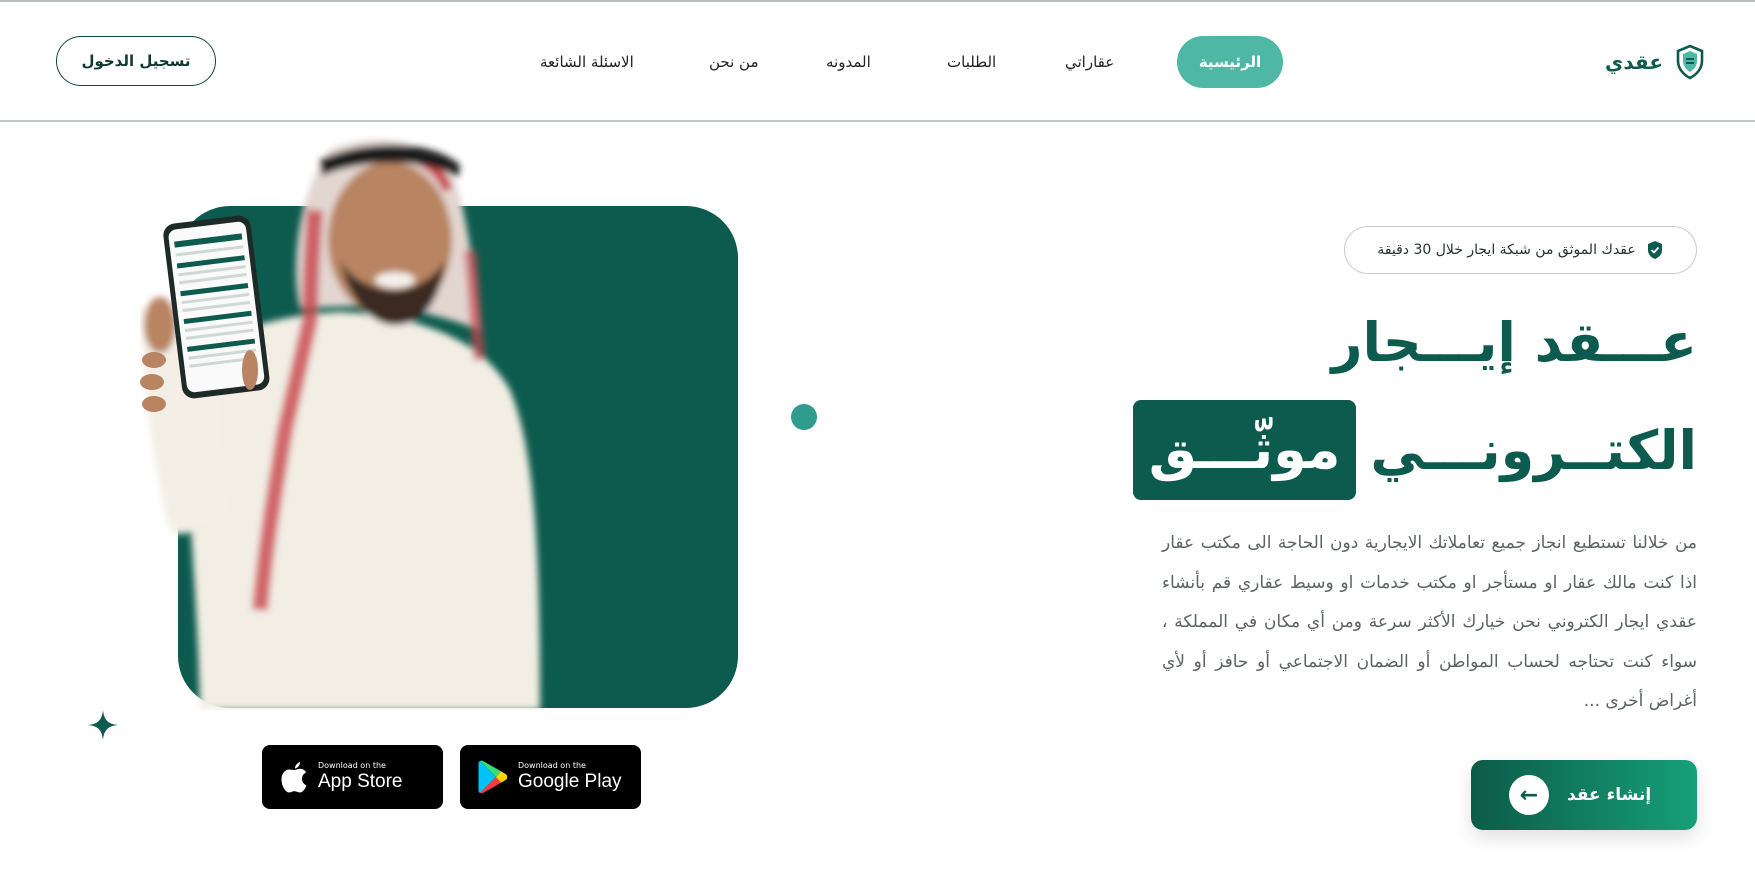  Describe the element at coordinates (1609, 795) in the screenshot. I see `create-contract-label: إنشاء عقد` at that location.